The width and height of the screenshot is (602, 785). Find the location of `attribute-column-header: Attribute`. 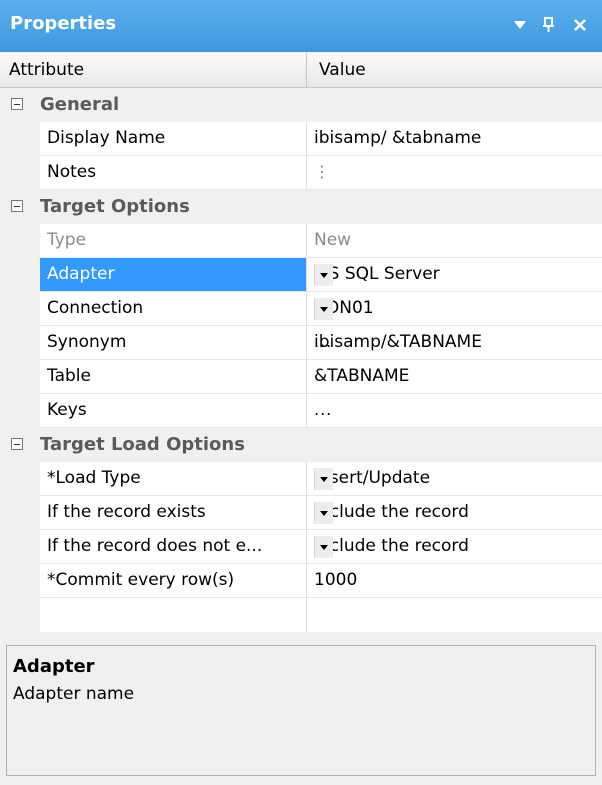

attribute-column-header: Attribute is located at coordinates (46, 70).